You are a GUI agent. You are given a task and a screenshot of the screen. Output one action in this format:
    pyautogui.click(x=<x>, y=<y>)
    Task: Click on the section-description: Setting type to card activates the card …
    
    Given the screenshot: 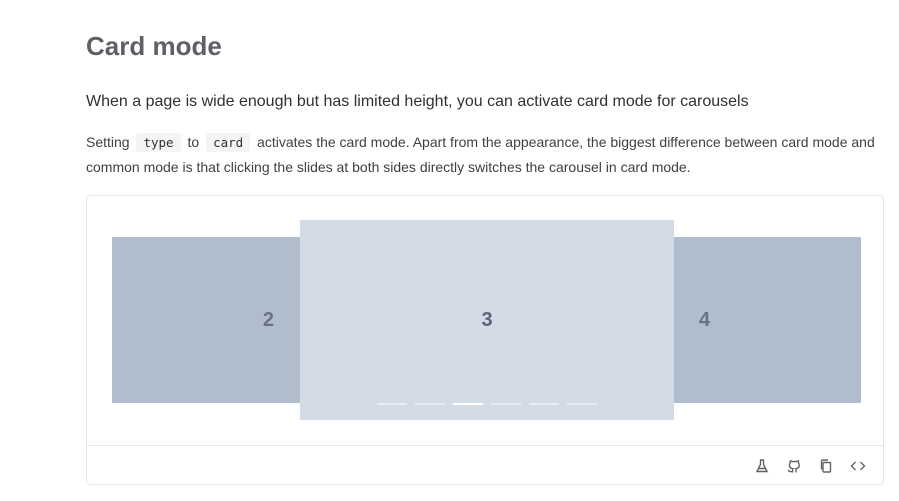 What is the action you would take?
    pyautogui.click(x=481, y=154)
    